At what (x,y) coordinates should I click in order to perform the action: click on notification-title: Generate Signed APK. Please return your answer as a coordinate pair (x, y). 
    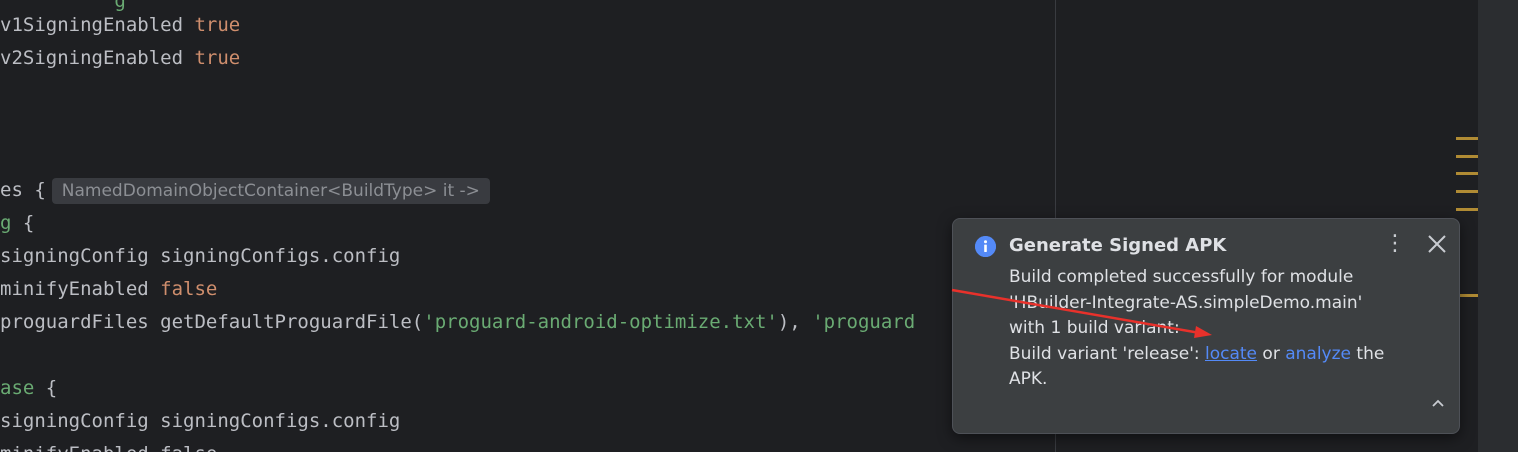
    Looking at the image, I should click on (1118, 245).